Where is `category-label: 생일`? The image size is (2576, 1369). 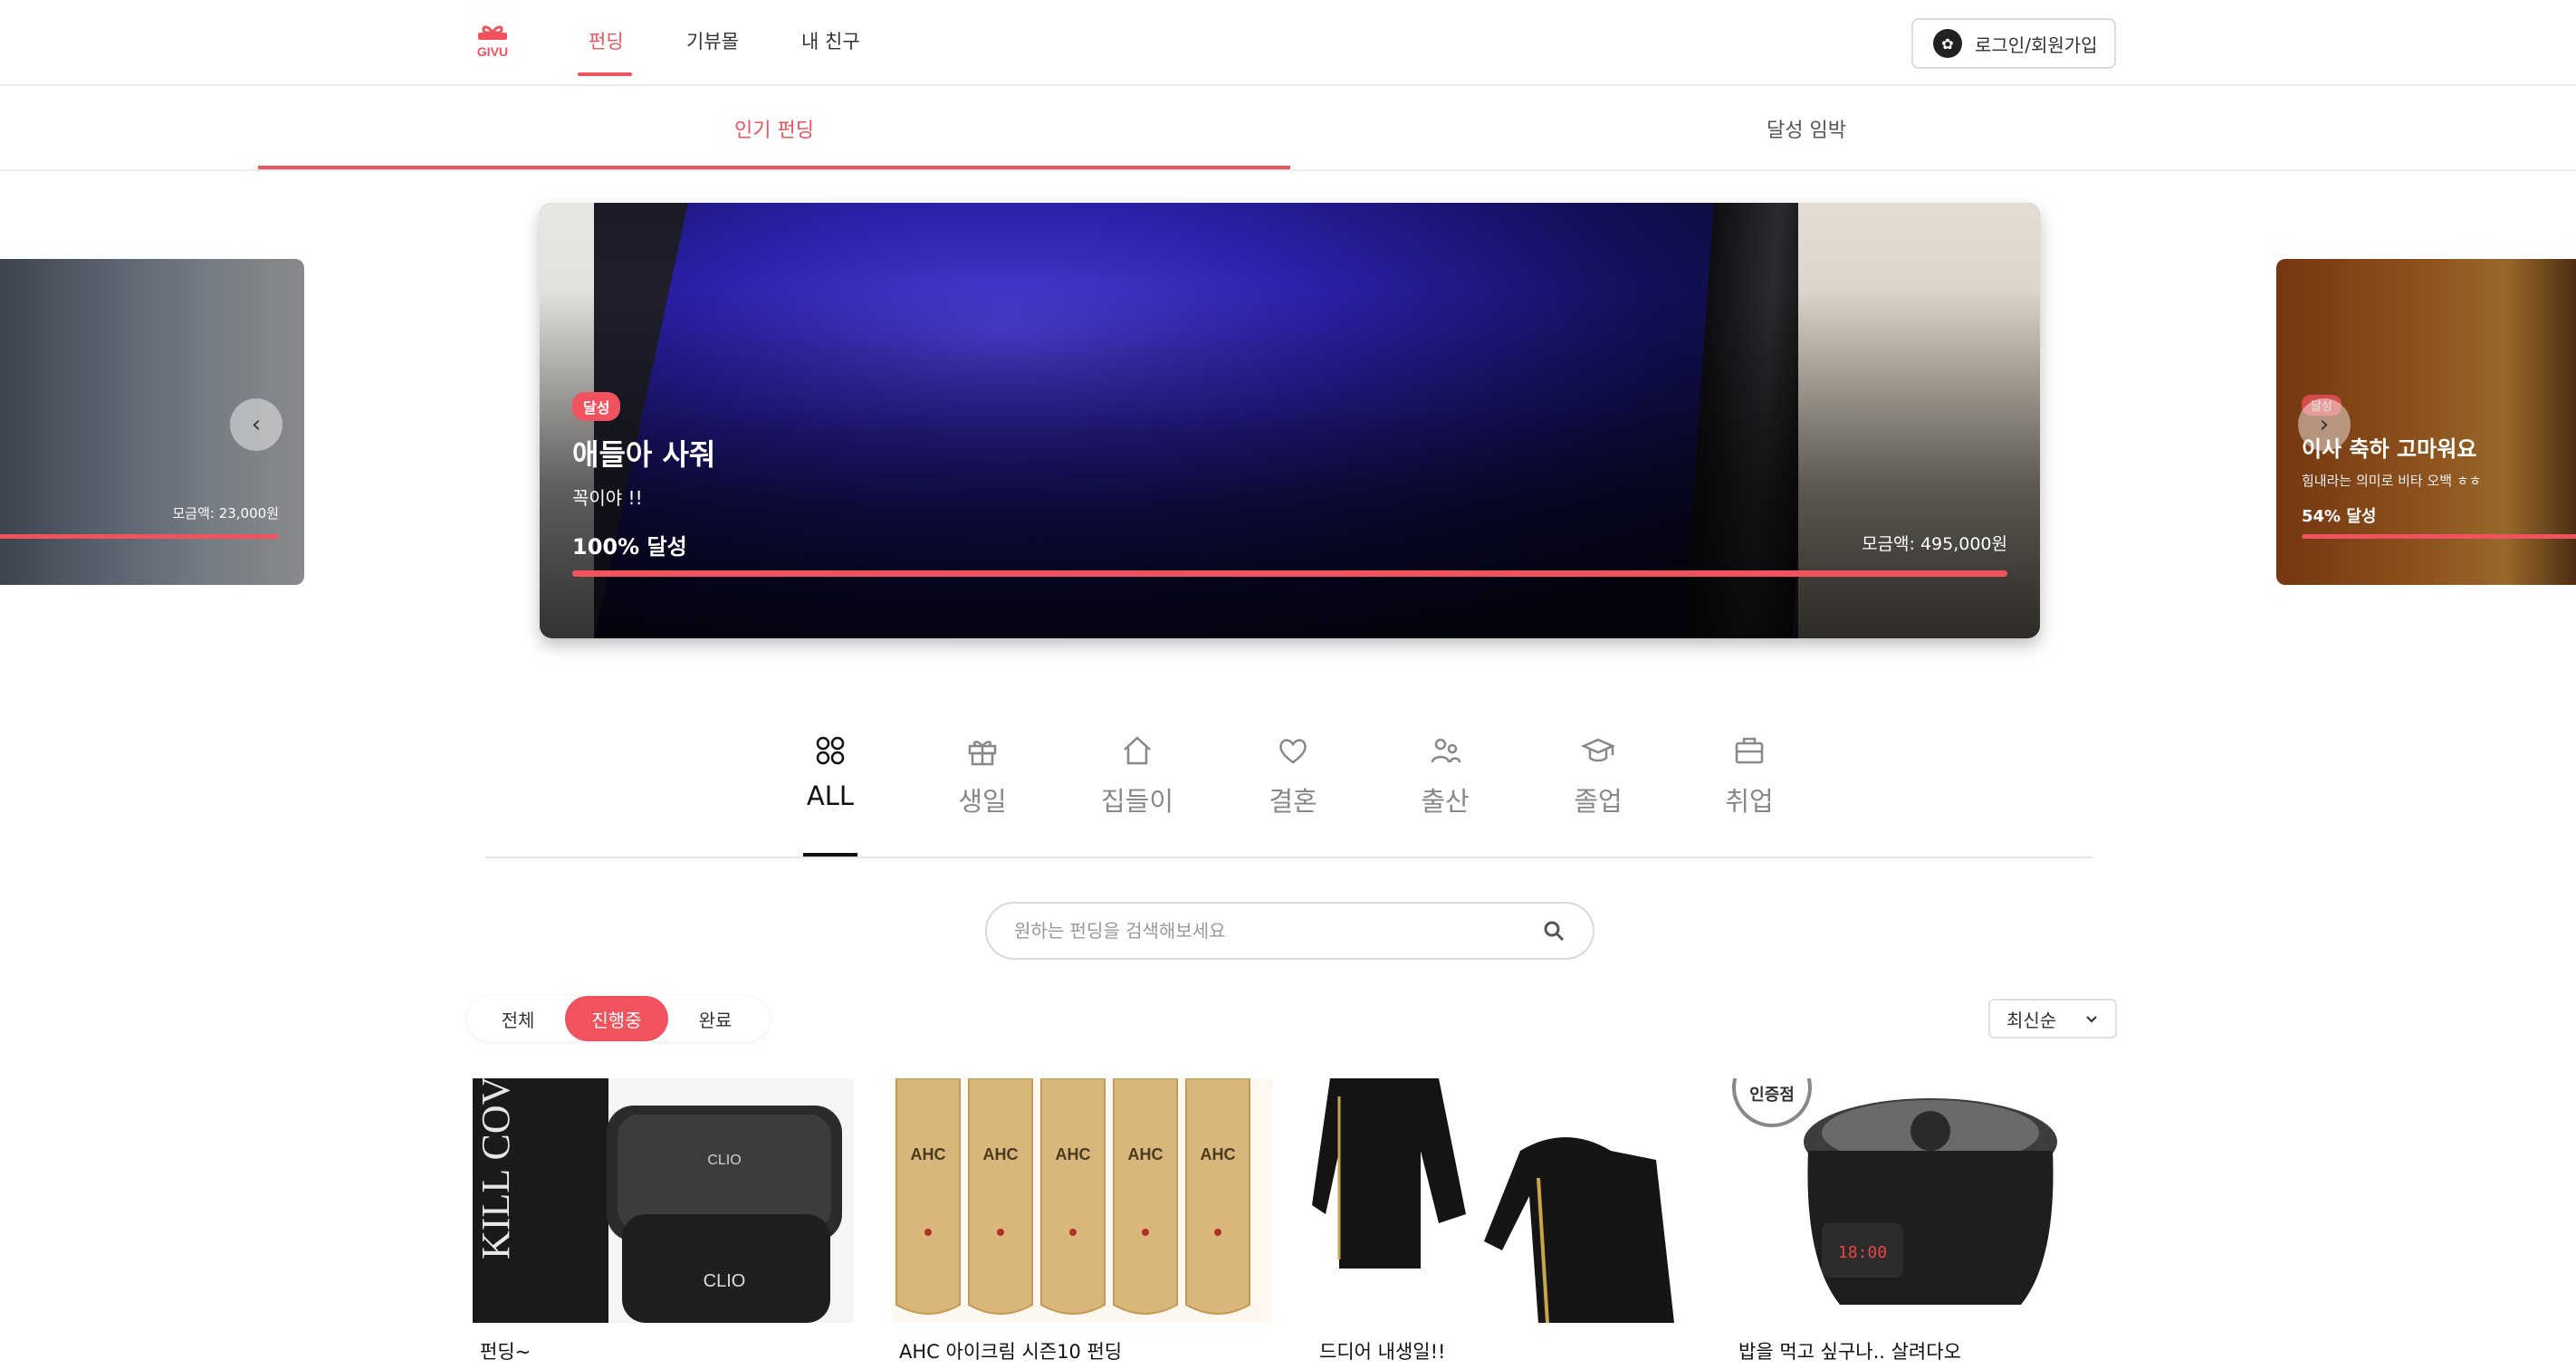
category-label: 생일 is located at coordinates (982, 801).